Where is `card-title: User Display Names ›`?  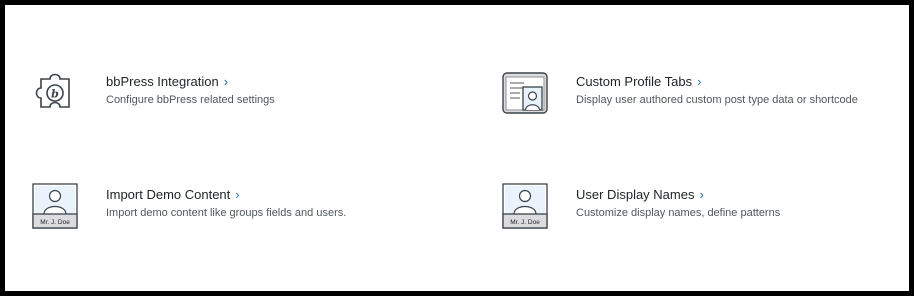
card-title: User Display Names › is located at coordinates (640, 194).